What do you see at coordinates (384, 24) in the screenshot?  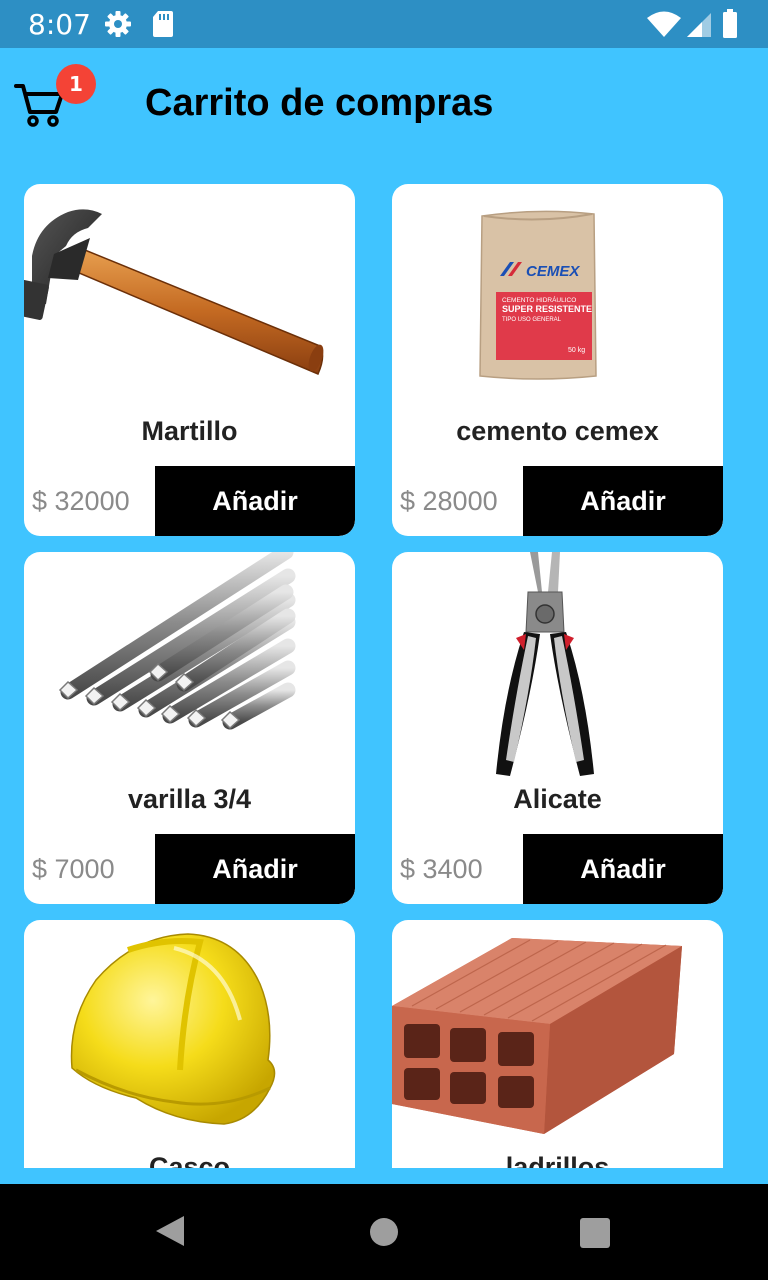 I see `status-bar: 8:07` at bounding box center [384, 24].